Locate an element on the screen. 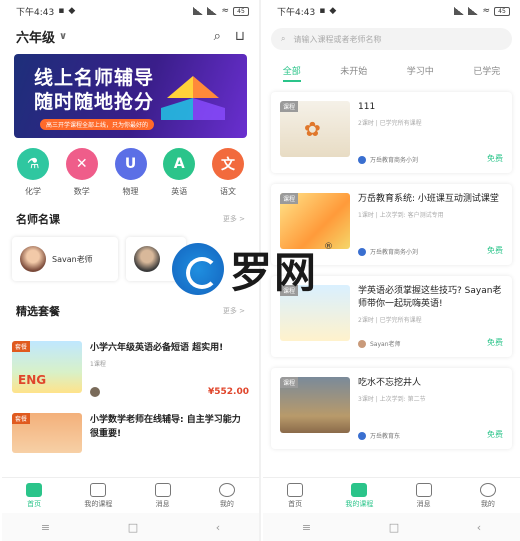  course-meta: 1课时 | 上次学到: 客户测试专用 is located at coordinates (401, 215).